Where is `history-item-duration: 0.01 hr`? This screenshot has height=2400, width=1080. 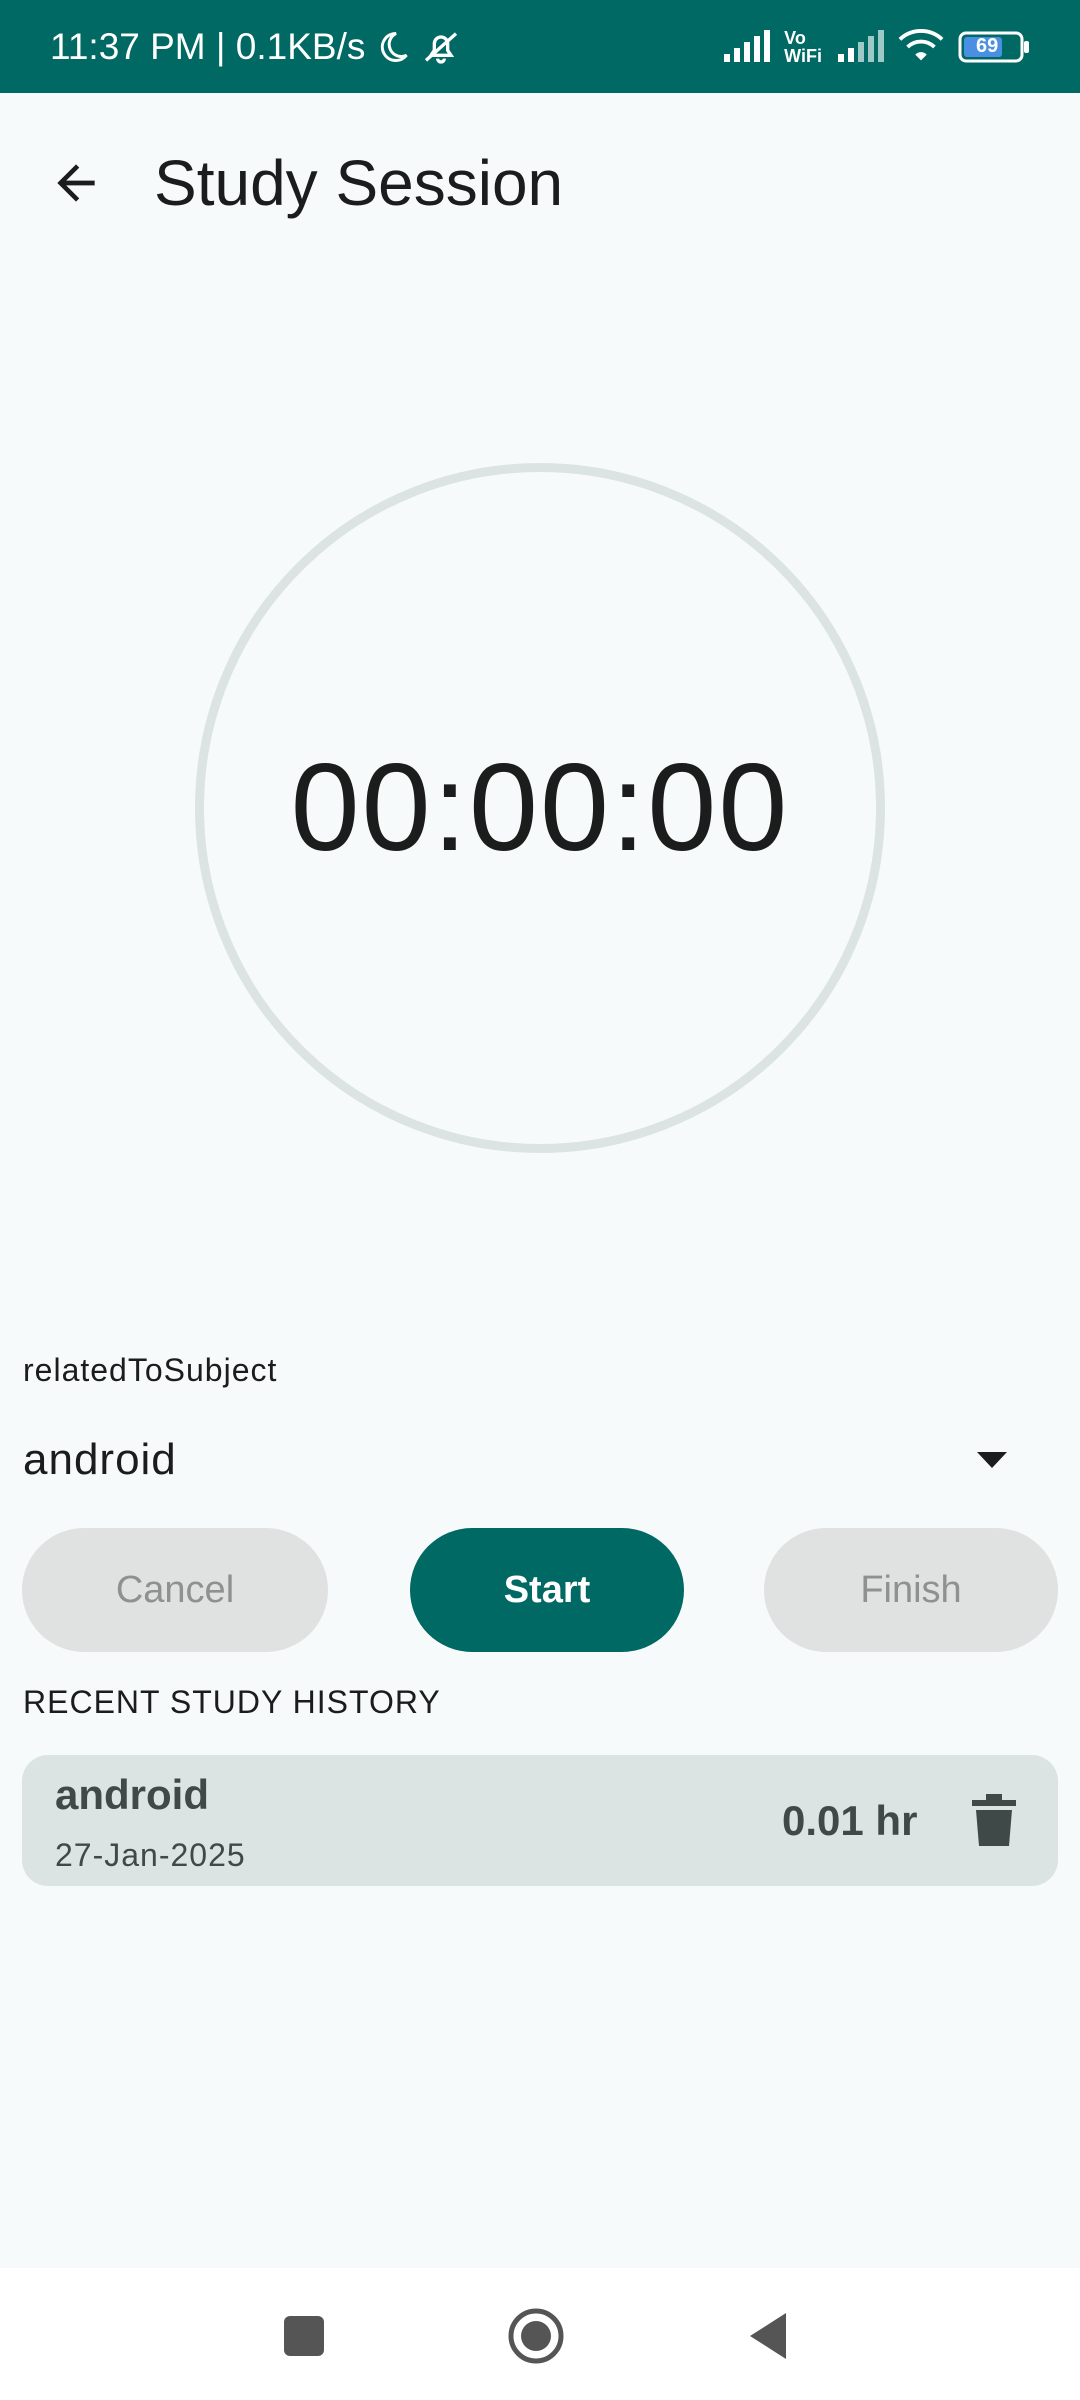
history-item-duration: 0.01 hr is located at coordinates (850, 1820).